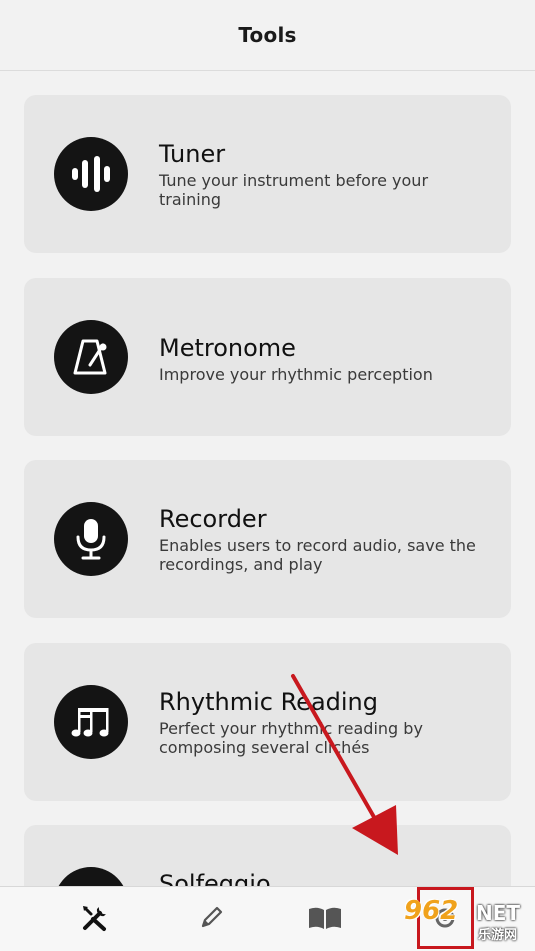 The image size is (535, 951). I want to click on tab-library, so click(325, 919).